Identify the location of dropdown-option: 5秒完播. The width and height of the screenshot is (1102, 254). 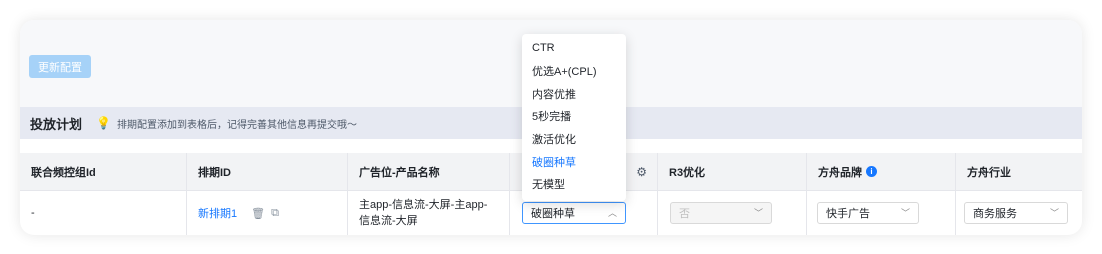
(574, 116).